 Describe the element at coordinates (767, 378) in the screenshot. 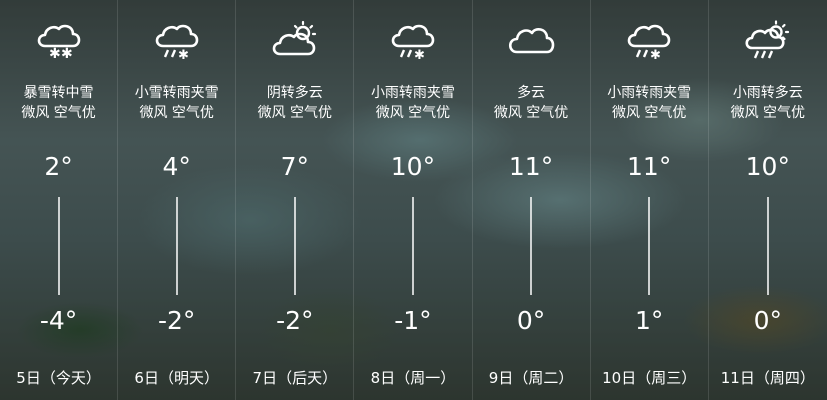

I see `forecast-date: 11日（周四）` at that location.